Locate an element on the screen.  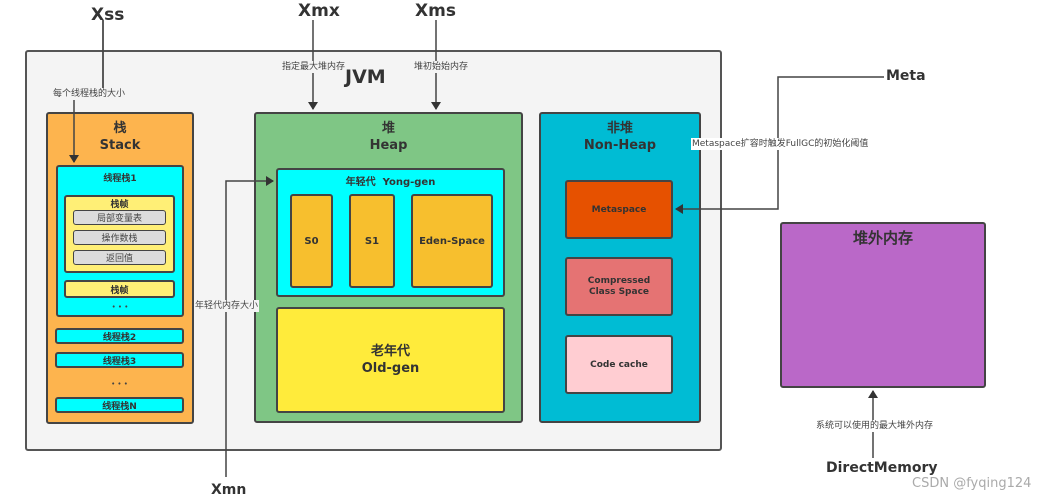
operand-stack: 操作数栈 is located at coordinates (119, 237).